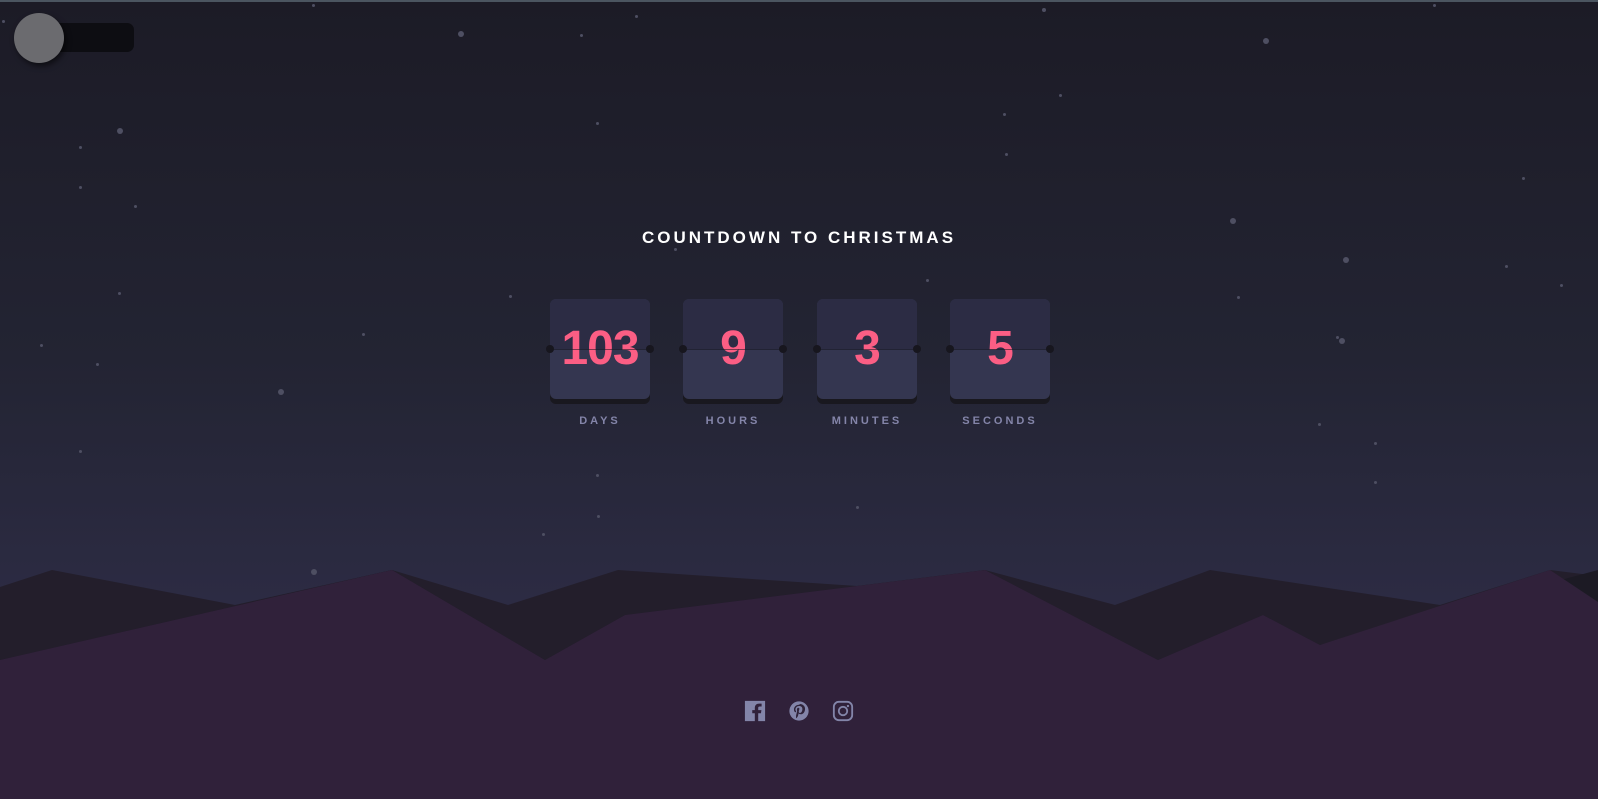 The height and width of the screenshot is (799, 1598). I want to click on flip-card-minutes: 3, so click(867, 349).